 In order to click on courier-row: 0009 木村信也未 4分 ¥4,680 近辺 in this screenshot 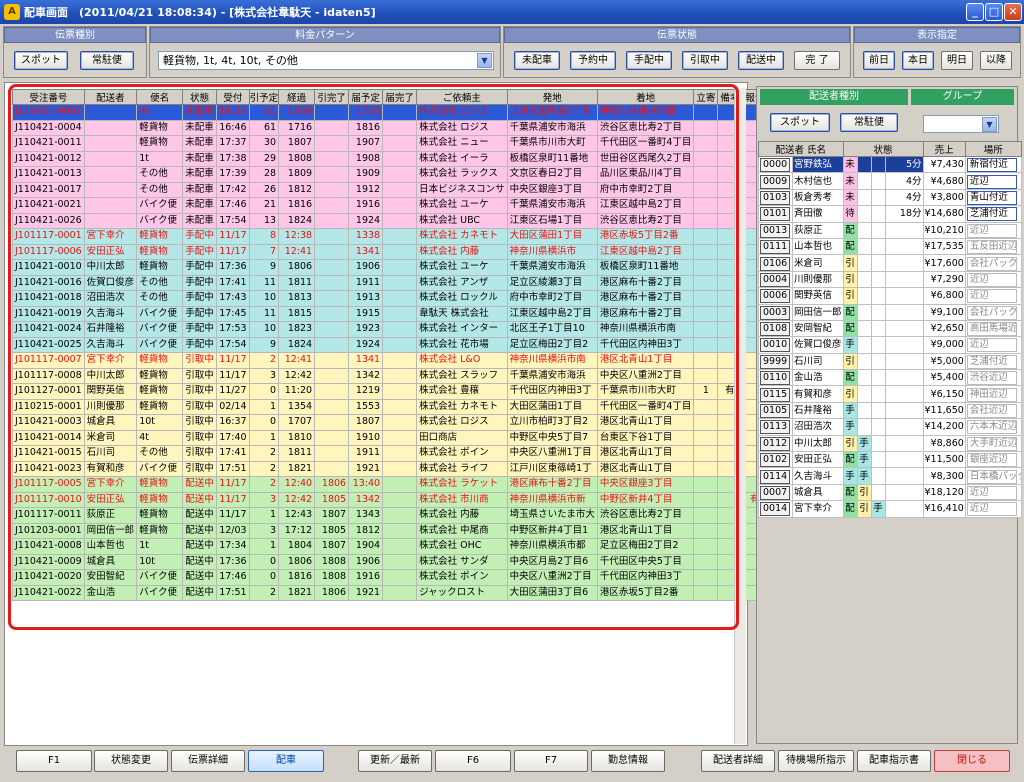, I will do `click(890, 181)`.